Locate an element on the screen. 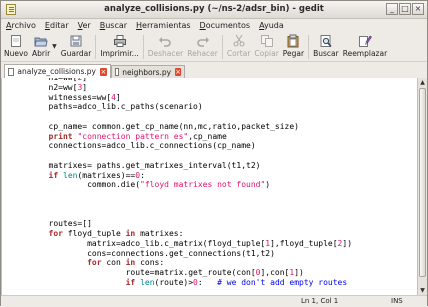 This screenshot has height=307, width=428. cut-button: Cortar is located at coordinates (238, 45).